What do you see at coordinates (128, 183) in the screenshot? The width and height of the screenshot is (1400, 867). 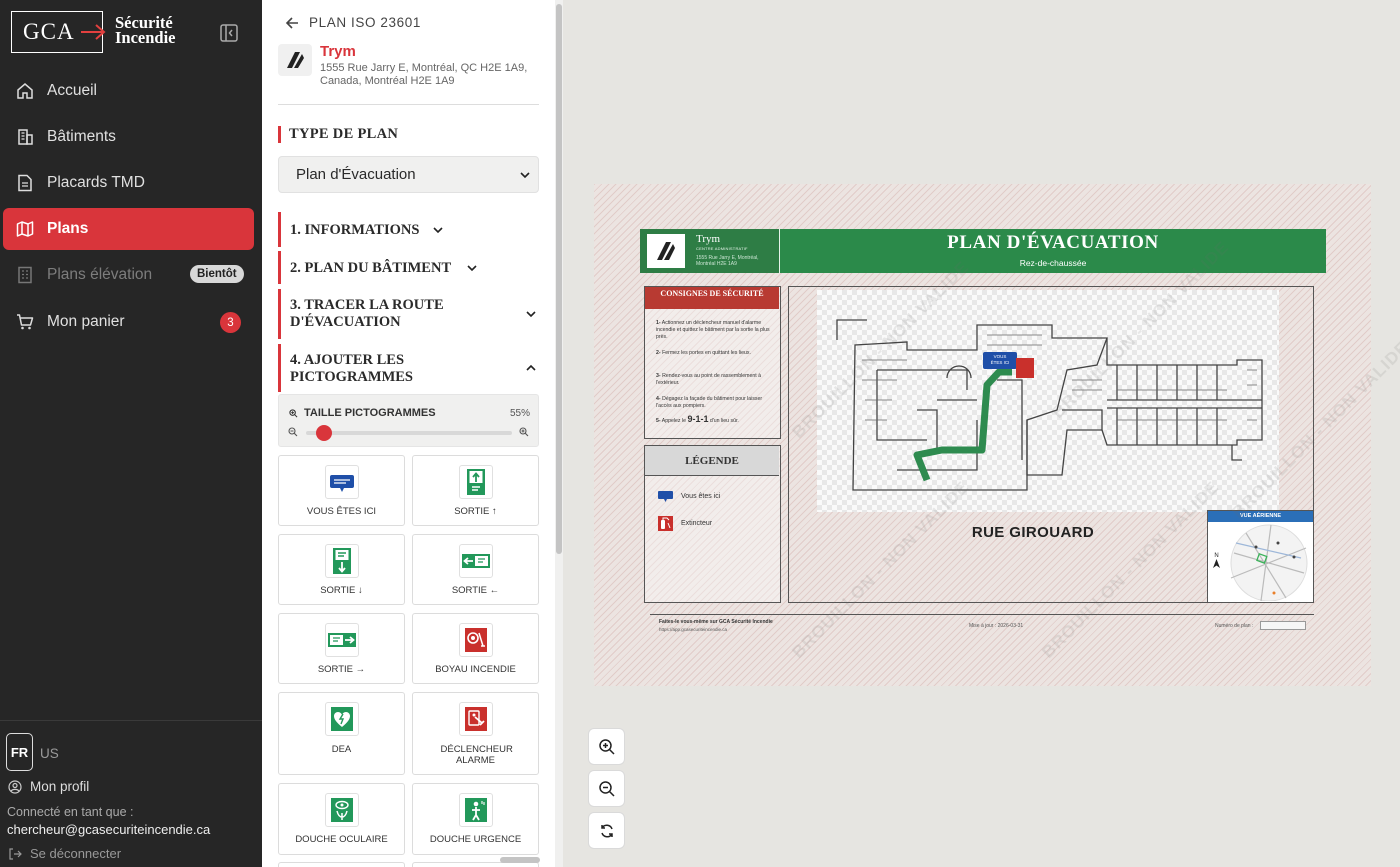 I see `sidebar-item-placards: Placards TMD` at bounding box center [128, 183].